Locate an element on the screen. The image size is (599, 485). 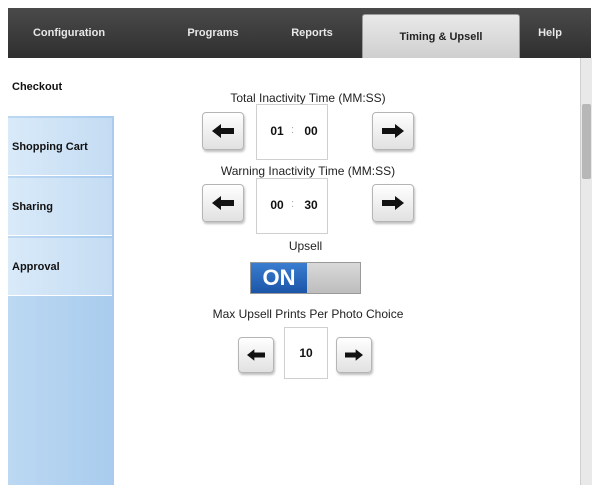
warning-inactivity-time-field: 00 : 30 is located at coordinates (292, 206).